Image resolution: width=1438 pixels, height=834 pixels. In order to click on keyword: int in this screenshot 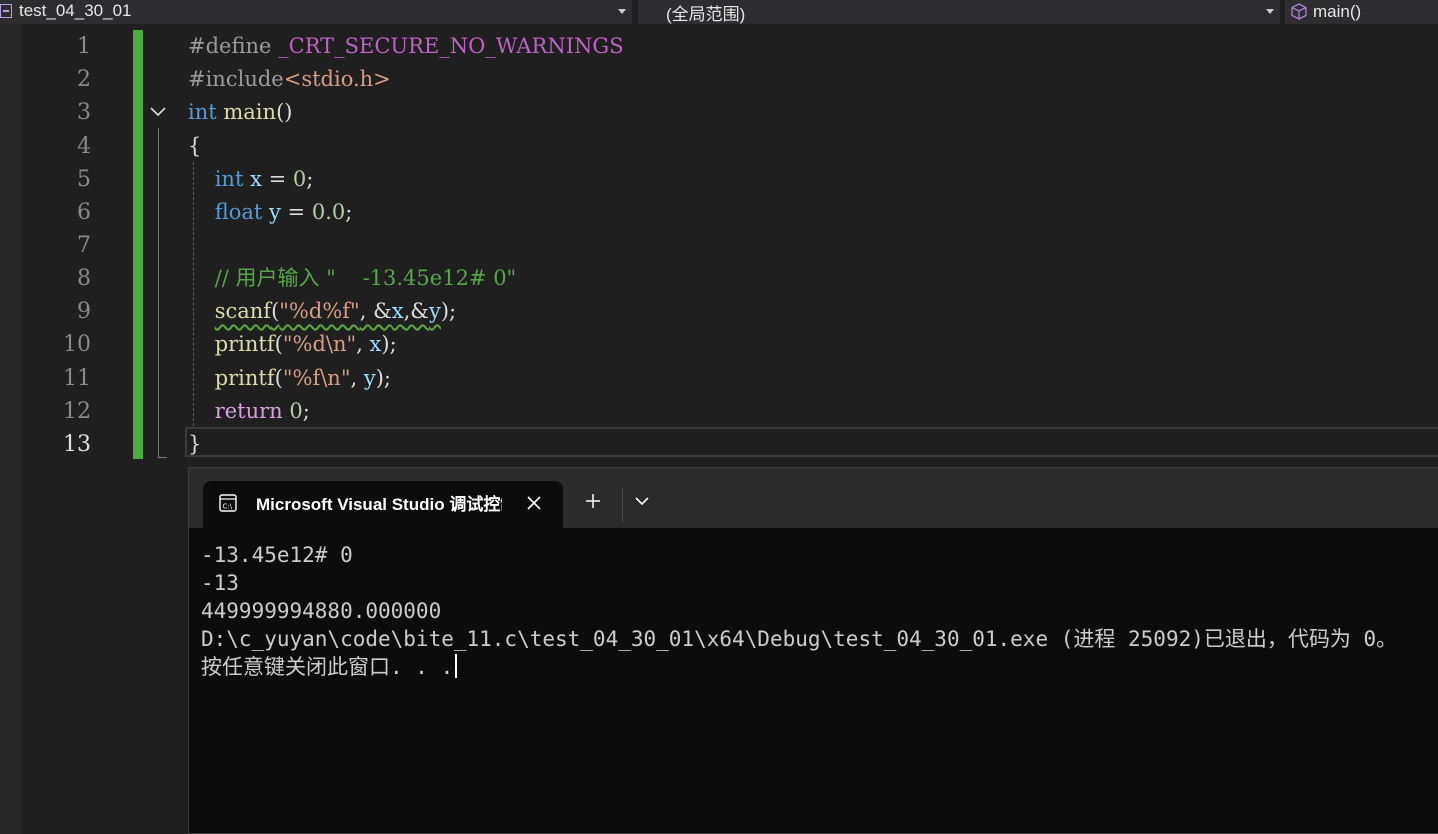, I will do `click(202, 112)`.